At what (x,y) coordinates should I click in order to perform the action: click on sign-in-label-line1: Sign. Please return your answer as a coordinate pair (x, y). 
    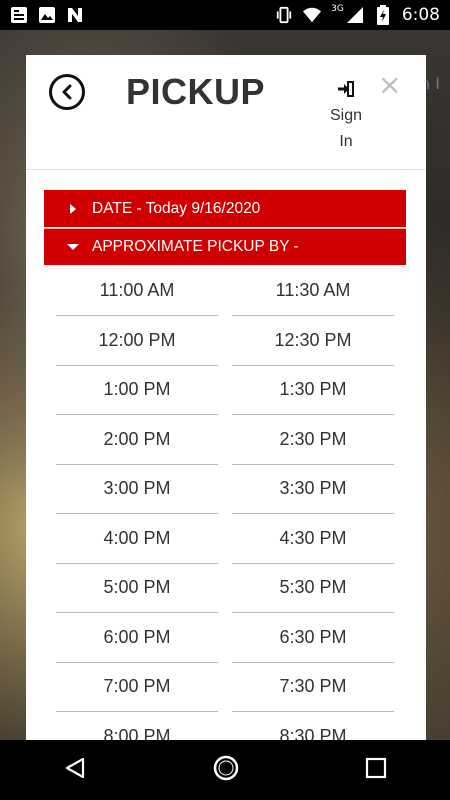
    Looking at the image, I should click on (346, 115).